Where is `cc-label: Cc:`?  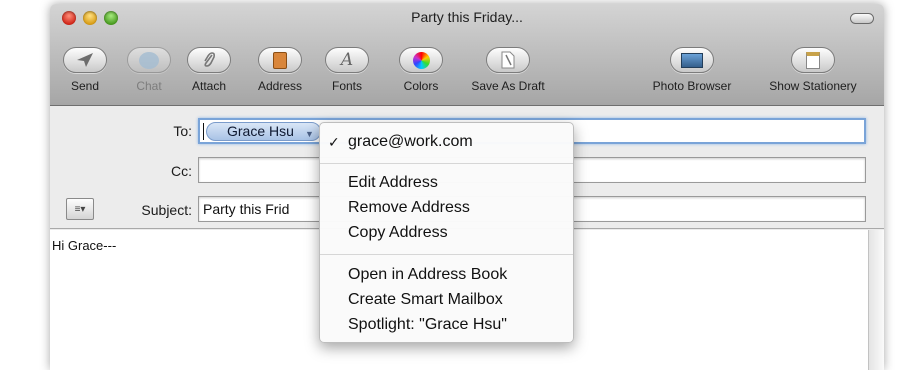 cc-label: Cc: is located at coordinates (181, 171).